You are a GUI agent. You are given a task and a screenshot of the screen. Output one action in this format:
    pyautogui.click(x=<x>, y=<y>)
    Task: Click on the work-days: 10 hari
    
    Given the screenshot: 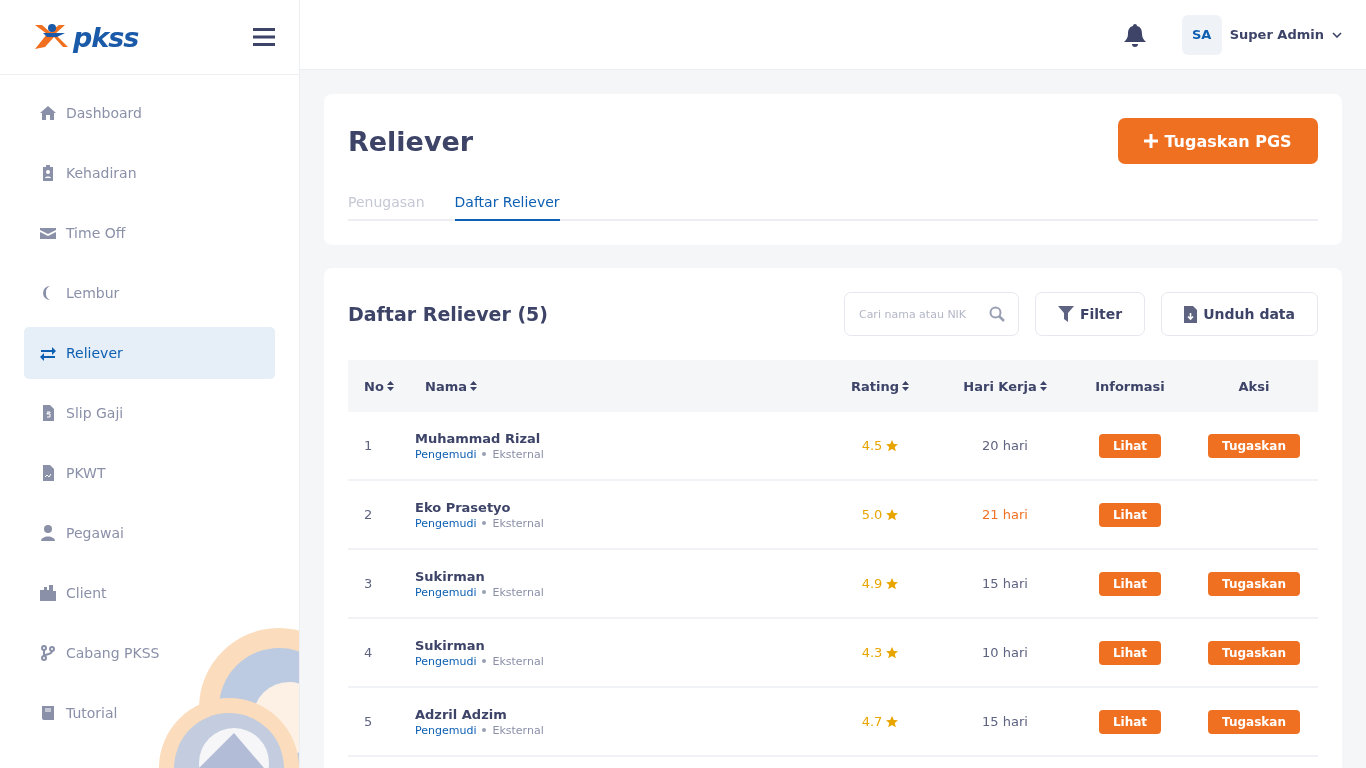 What is the action you would take?
    pyautogui.click(x=1005, y=652)
    